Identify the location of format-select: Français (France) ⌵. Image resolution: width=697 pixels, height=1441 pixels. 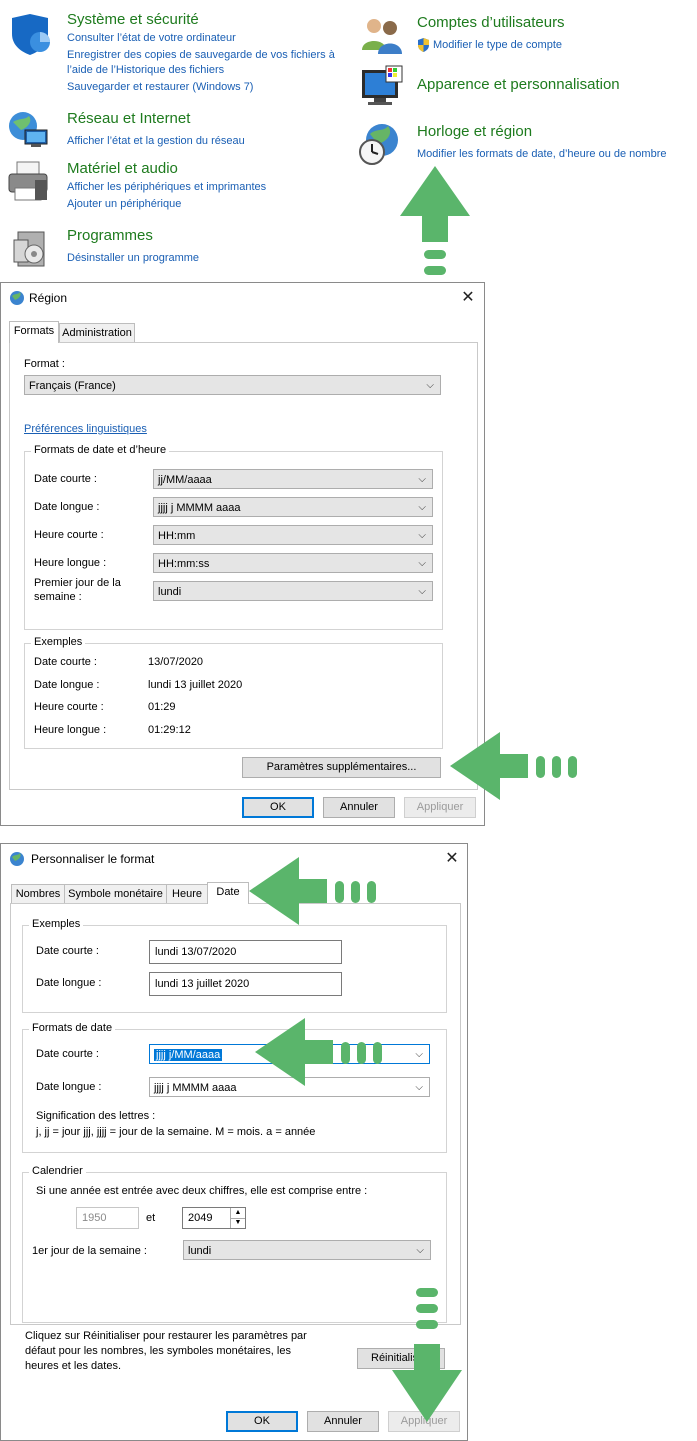
(232, 385).